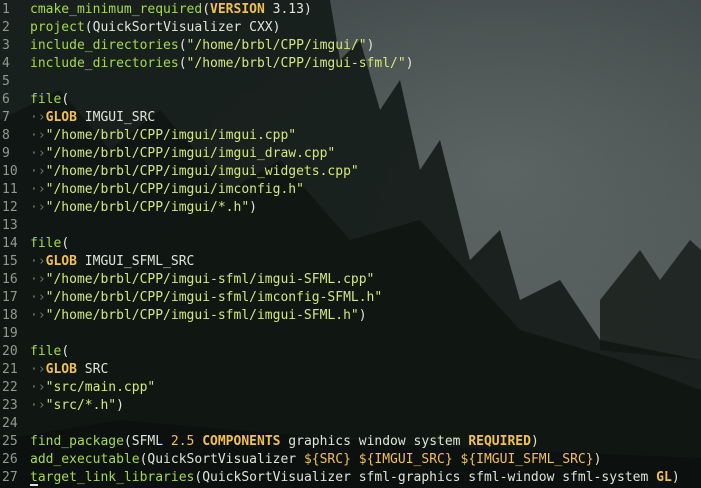 The width and height of the screenshot is (701, 488). Describe the element at coordinates (6, 153) in the screenshot. I see `line-number: 9` at that location.